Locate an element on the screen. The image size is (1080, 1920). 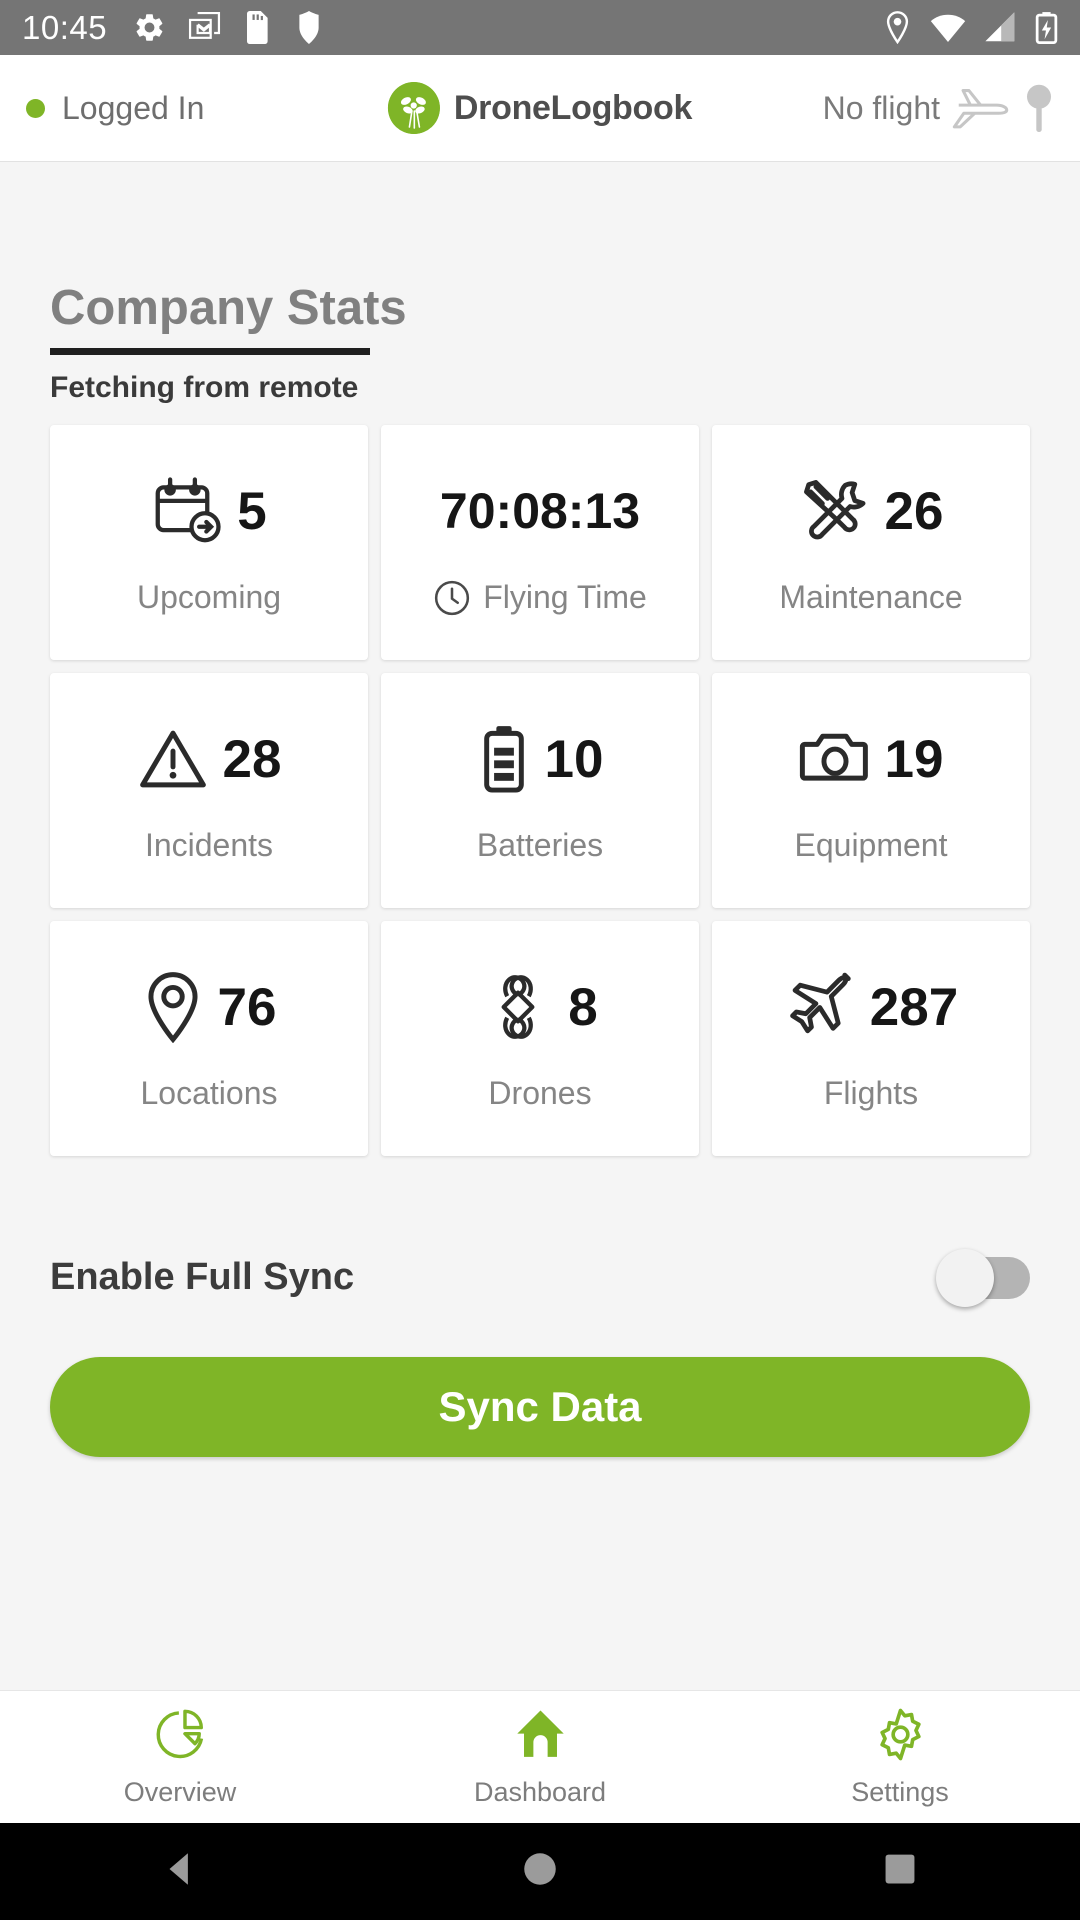
home-circle-icon is located at coordinates (540, 1871).